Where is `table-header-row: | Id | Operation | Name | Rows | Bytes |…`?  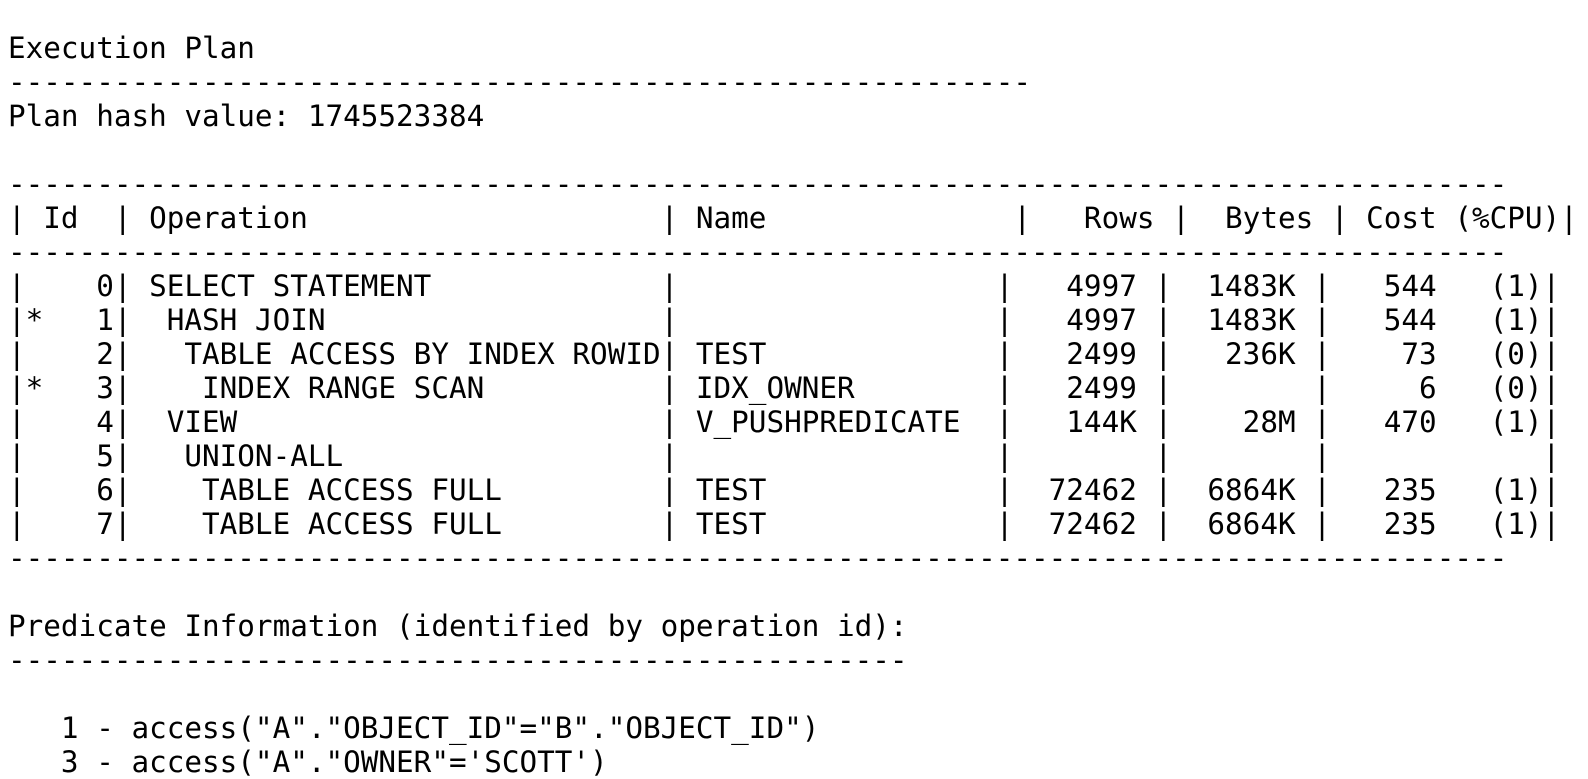 table-header-row: | Id | Operation | Name | Rows | Bytes |… is located at coordinates (793, 218).